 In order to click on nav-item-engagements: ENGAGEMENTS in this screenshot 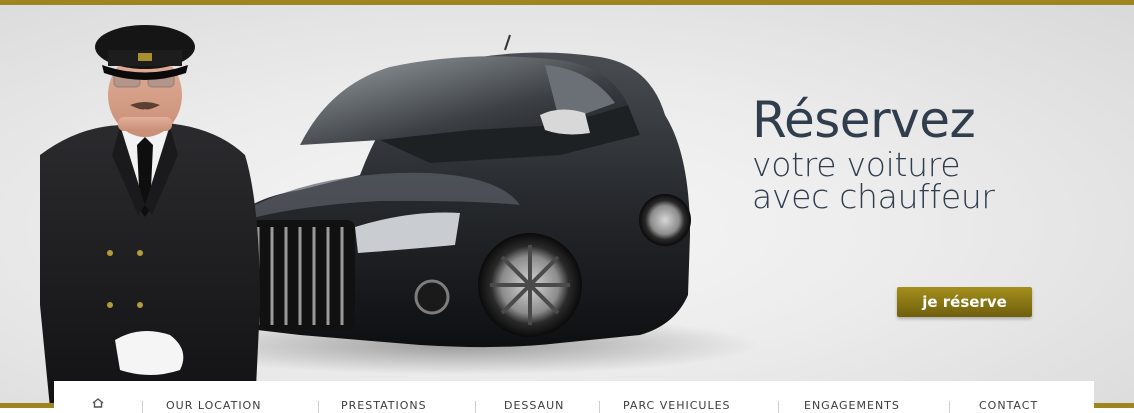, I will do `click(863, 397)`.